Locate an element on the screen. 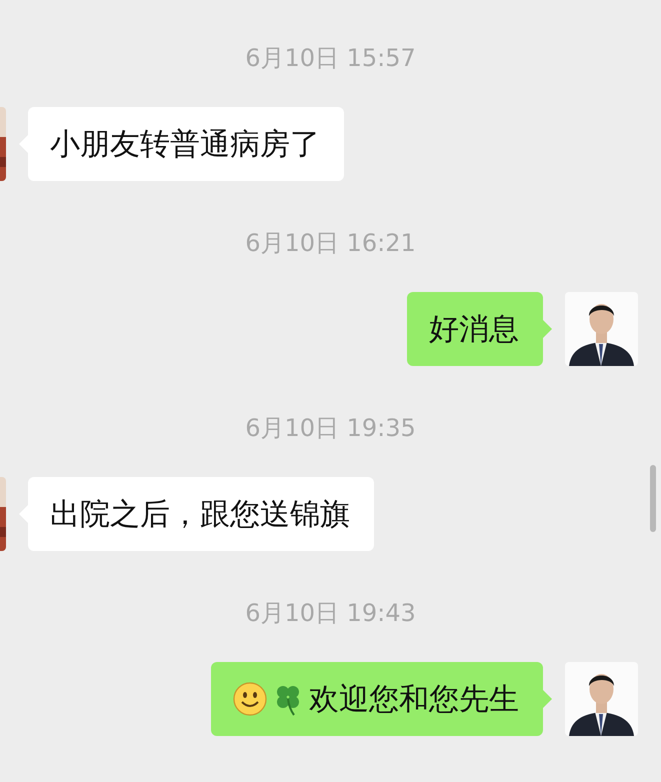 This screenshot has height=782, width=661. scrollbar is located at coordinates (653, 498).